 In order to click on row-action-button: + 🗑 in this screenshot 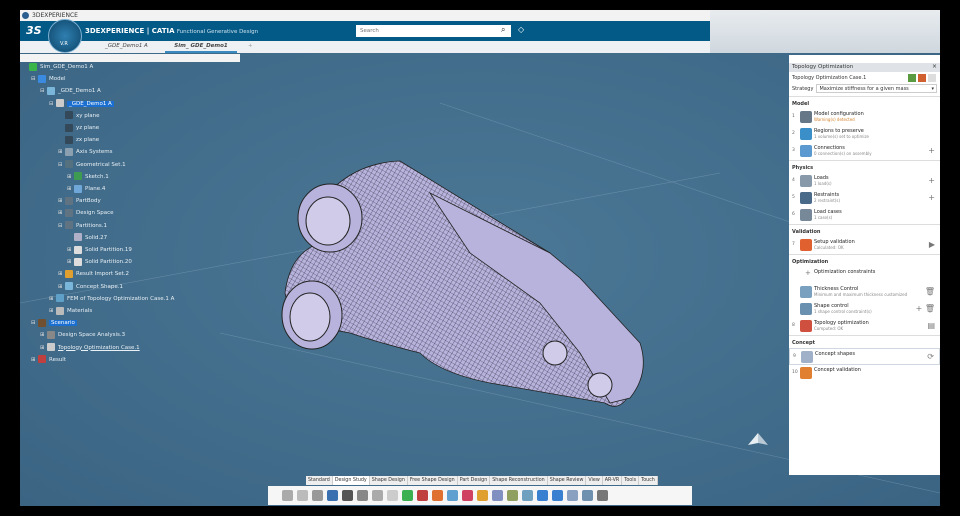, I will do `click(925, 308)`.